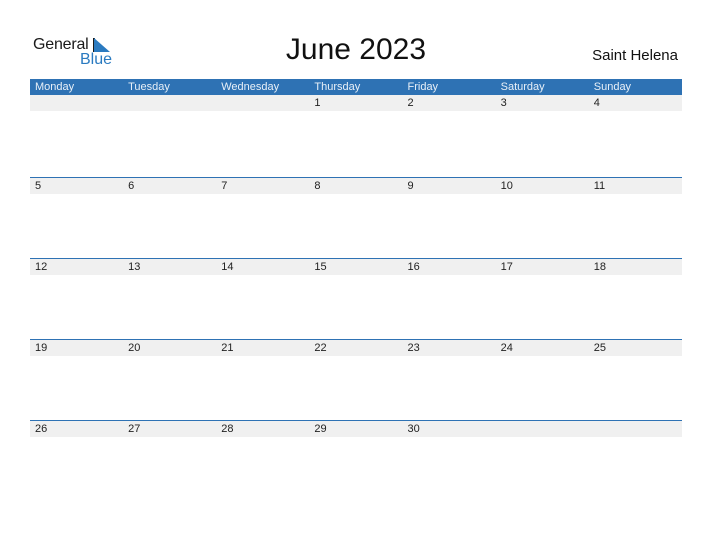 Image resolution: width=712 pixels, height=550 pixels. I want to click on day-cell: 1, so click(317, 103).